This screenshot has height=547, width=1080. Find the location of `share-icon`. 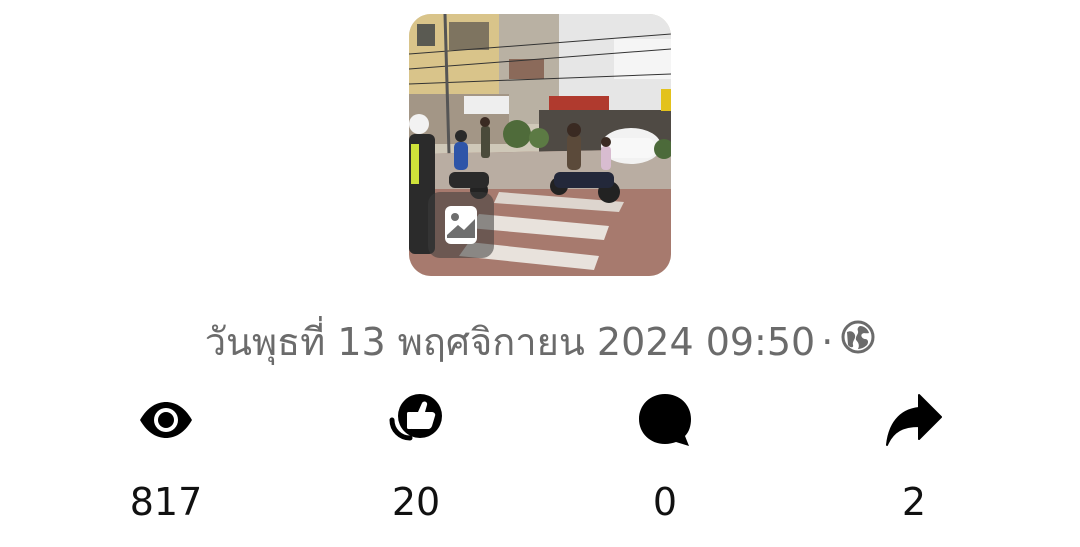

share-icon is located at coordinates (914, 420).